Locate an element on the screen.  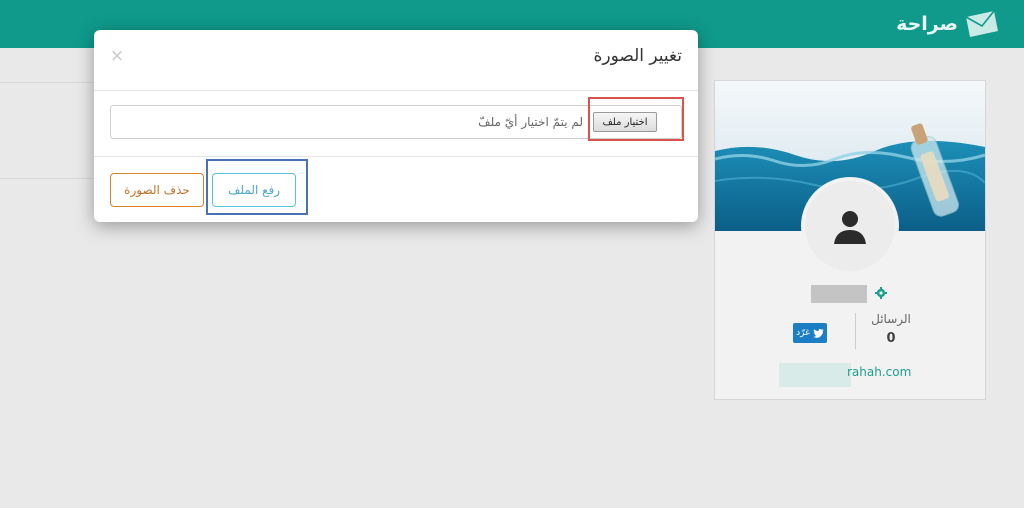
file-status-text: لم يتمّ اختيار أيّ ملفّ is located at coordinates (530, 122).